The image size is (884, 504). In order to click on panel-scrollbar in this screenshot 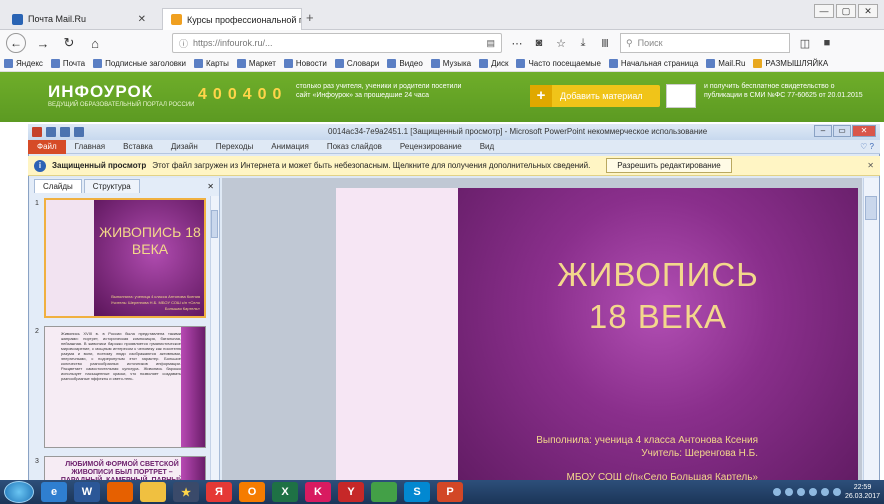, I will do `click(214, 350)`.